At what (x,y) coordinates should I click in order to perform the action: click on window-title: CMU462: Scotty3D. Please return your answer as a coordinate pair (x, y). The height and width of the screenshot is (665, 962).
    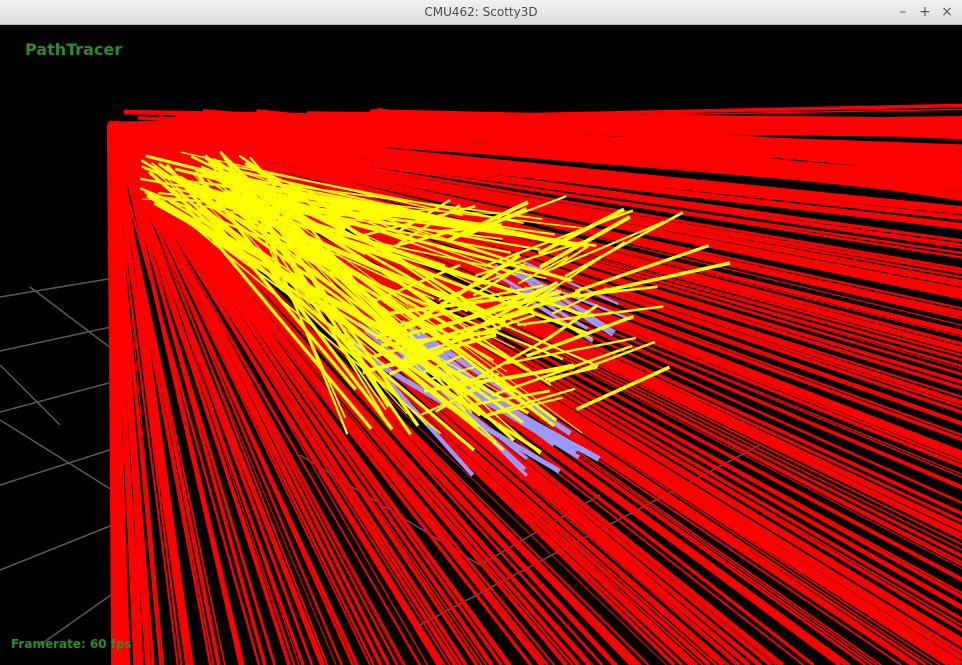
    Looking at the image, I should click on (481, 12).